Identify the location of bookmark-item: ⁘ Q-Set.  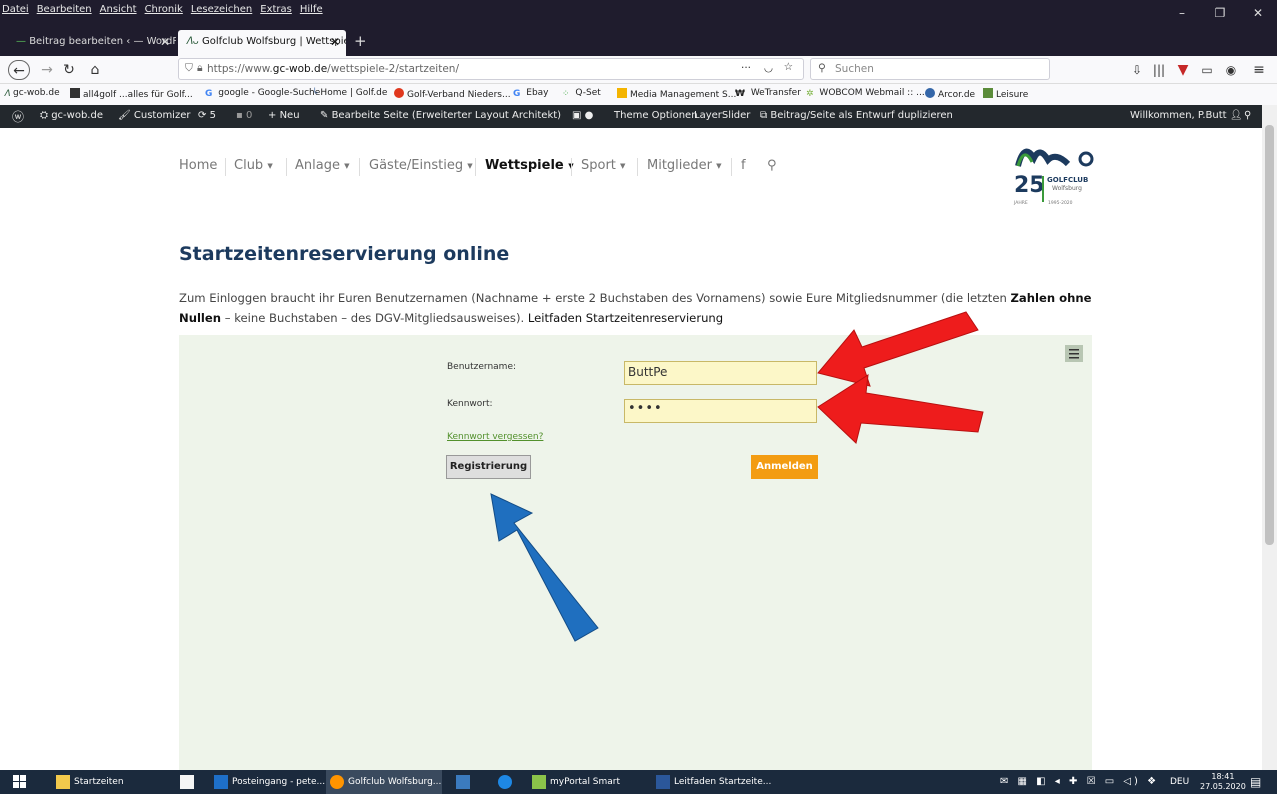
(581, 93).